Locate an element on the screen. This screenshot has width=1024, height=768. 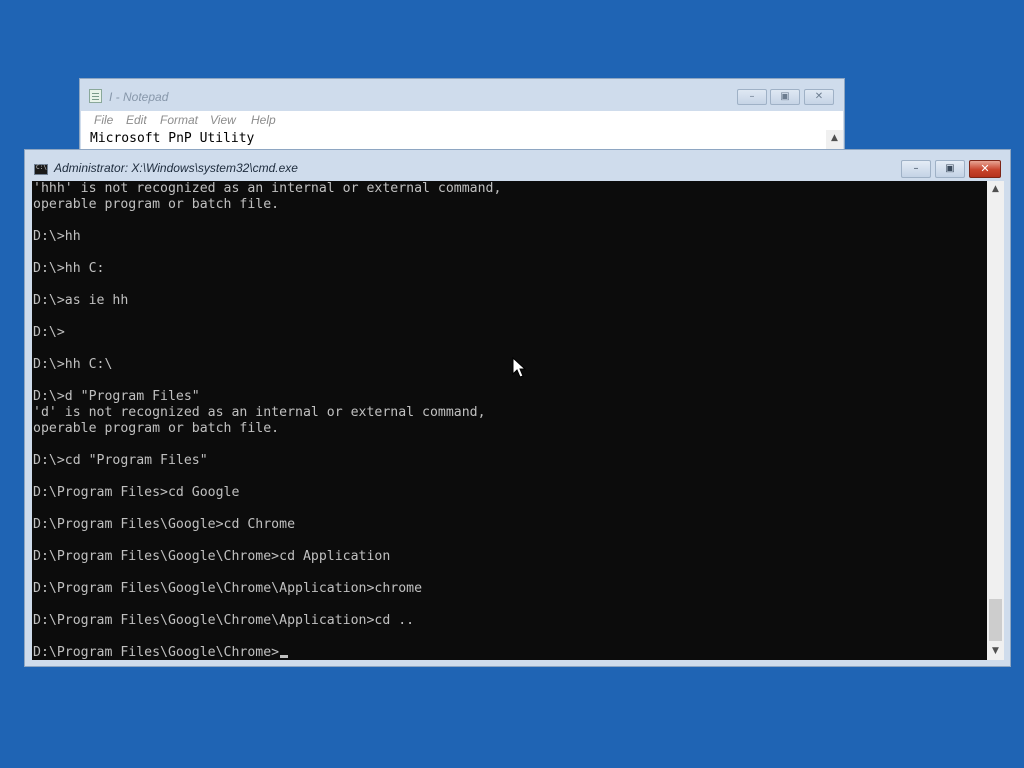
notepad-close-button: ✕ is located at coordinates (819, 97).